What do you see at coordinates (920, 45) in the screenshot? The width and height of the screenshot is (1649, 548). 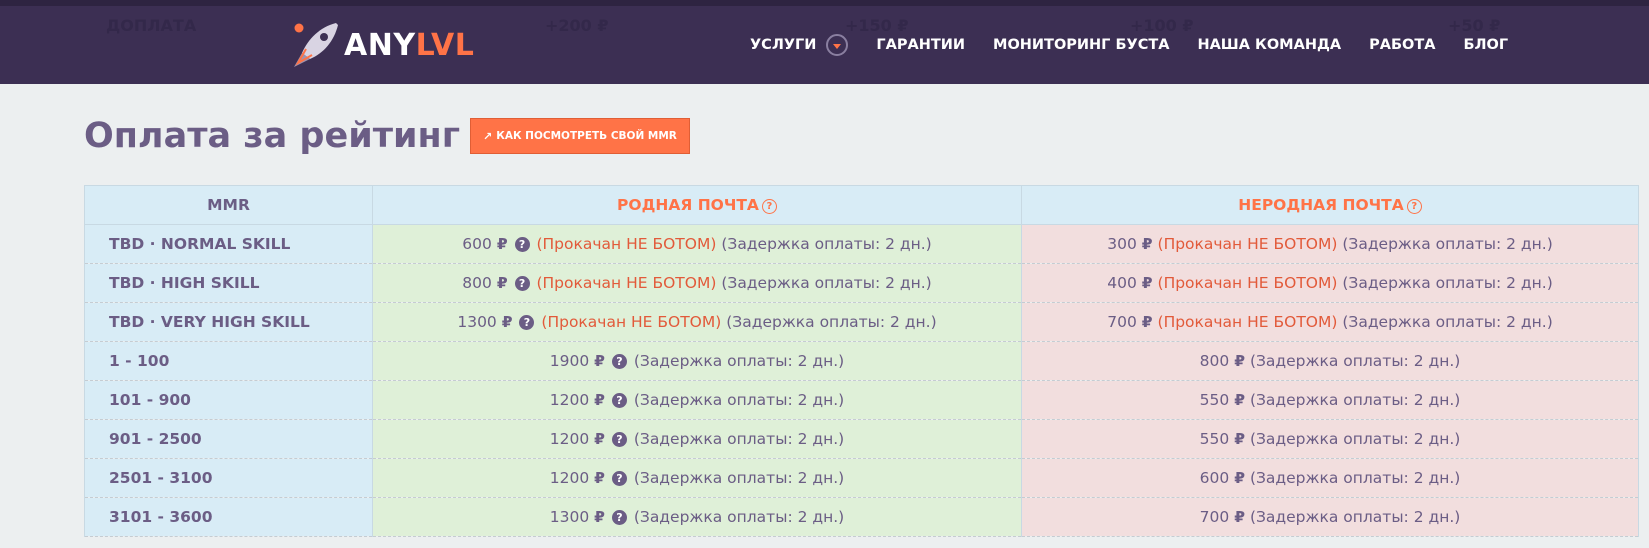 I see `nav-item-guarantees: ГАРАНТИИ` at bounding box center [920, 45].